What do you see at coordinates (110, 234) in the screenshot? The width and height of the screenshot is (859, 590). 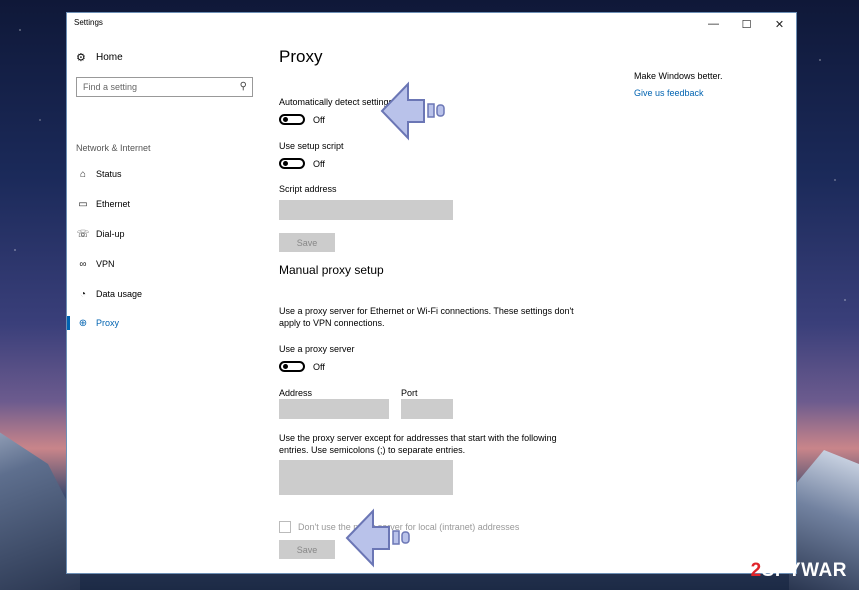 I see `sidebar-item-label: Dial-up` at bounding box center [110, 234].